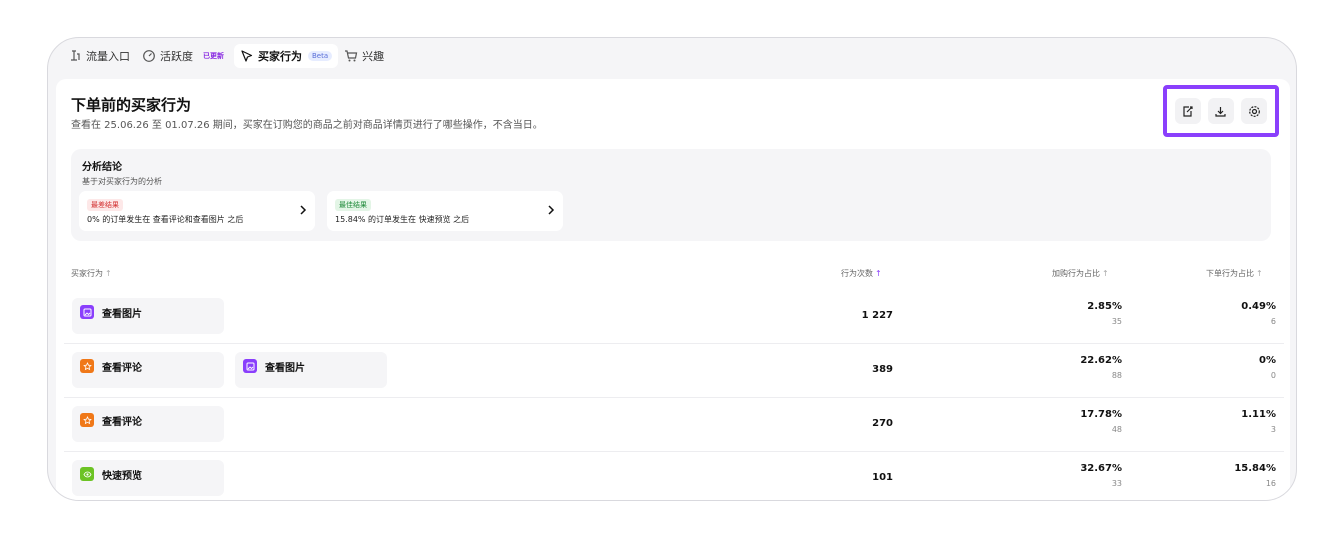  What do you see at coordinates (1255, 468) in the screenshot?
I see `order-ratio-percent: 15.84%` at bounding box center [1255, 468].